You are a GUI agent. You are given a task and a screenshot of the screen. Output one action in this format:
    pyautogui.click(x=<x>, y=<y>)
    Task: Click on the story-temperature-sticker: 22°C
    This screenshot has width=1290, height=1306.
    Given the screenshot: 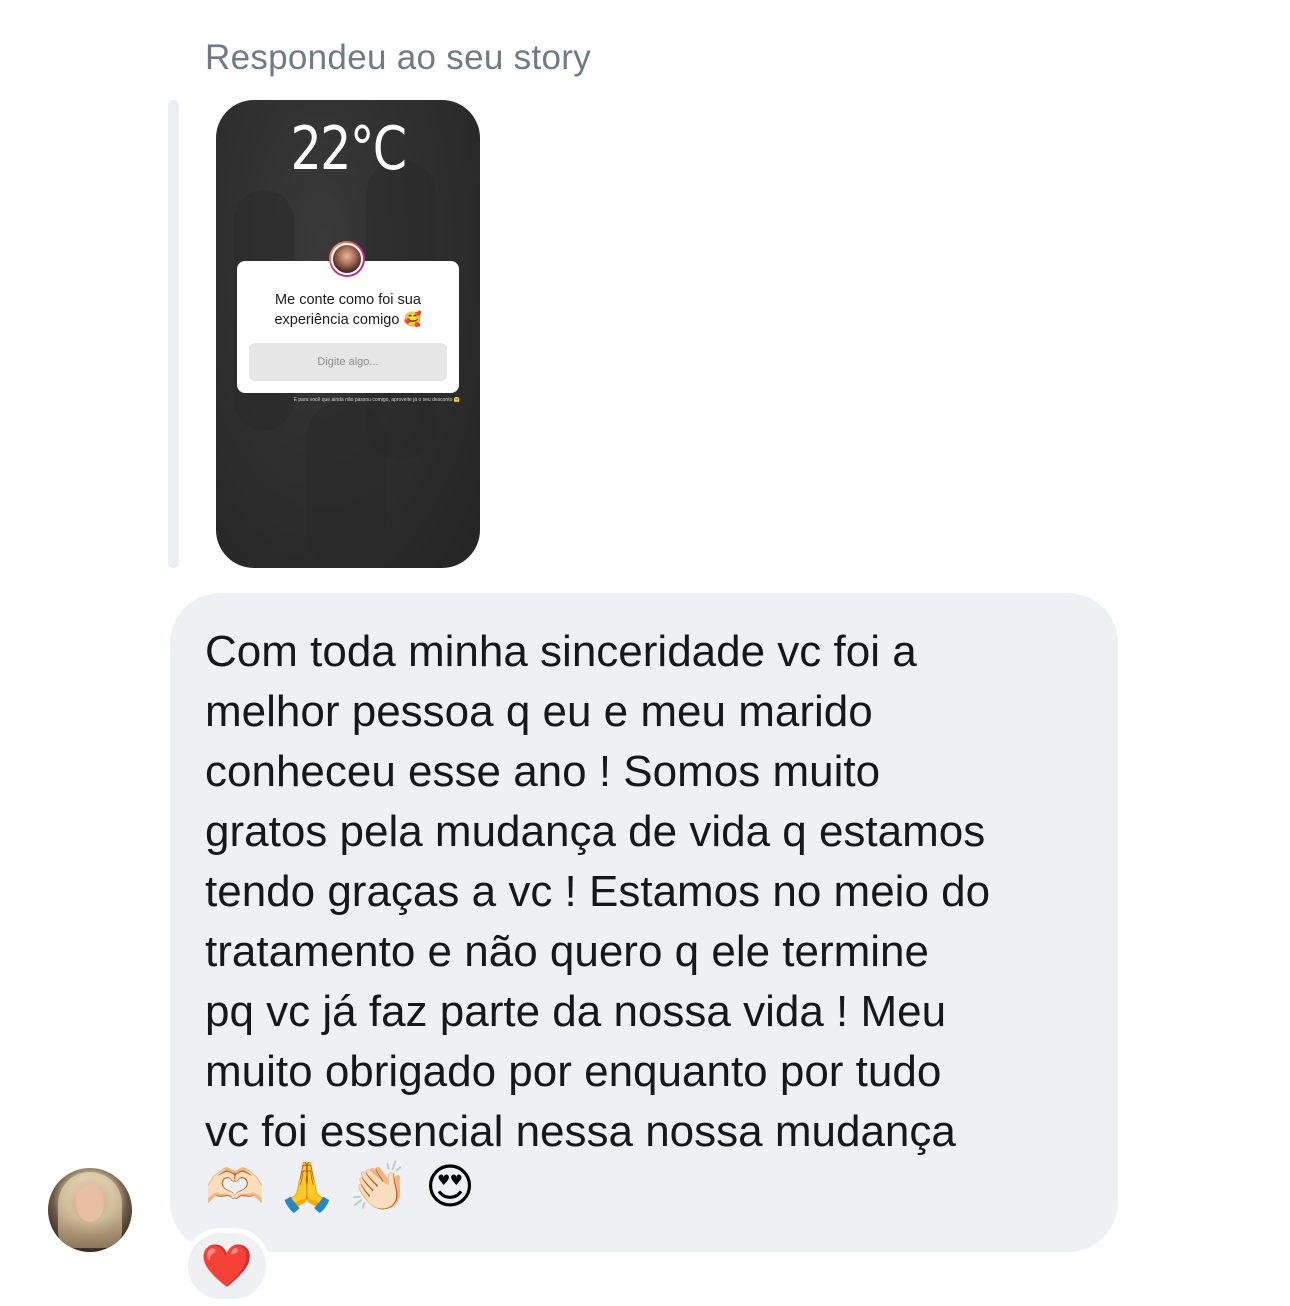 What is the action you would take?
    pyautogui.click(x=348, y=149)
    